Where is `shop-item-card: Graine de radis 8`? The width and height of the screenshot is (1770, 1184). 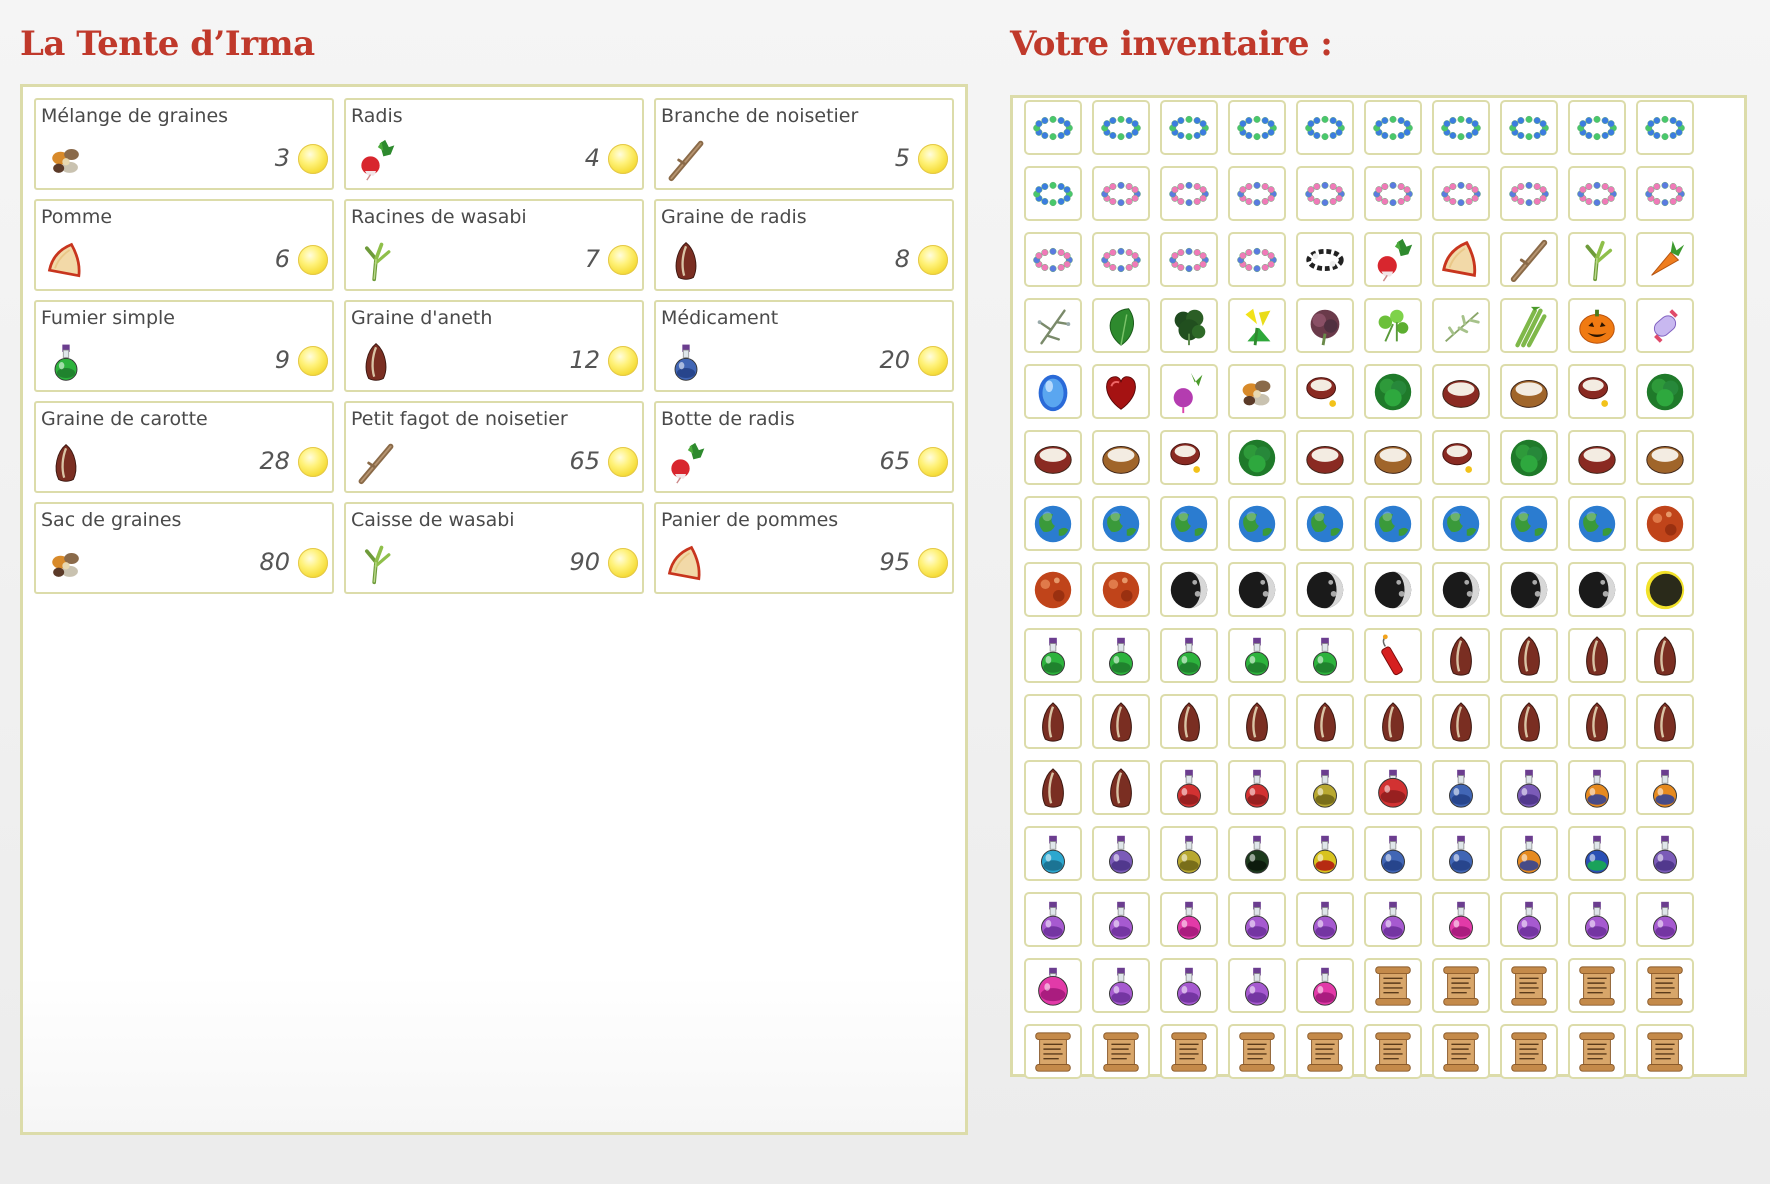
shop-item-card: Graine de radis 8 is located at coordinates (804, 245).